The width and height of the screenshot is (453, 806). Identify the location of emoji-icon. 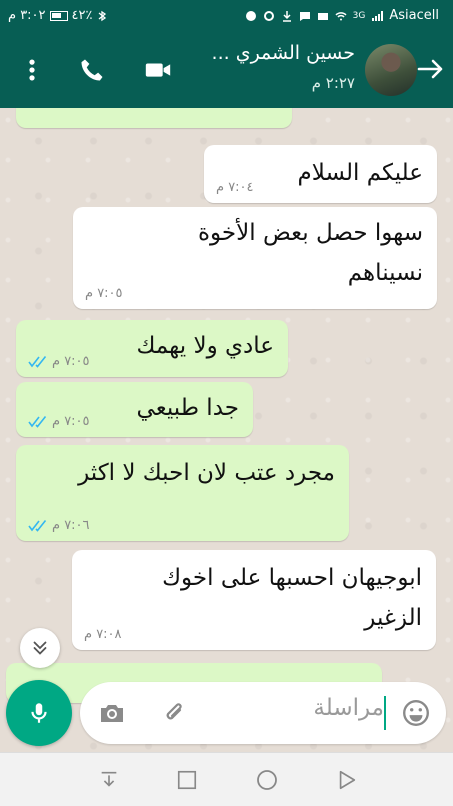
(416, 713).